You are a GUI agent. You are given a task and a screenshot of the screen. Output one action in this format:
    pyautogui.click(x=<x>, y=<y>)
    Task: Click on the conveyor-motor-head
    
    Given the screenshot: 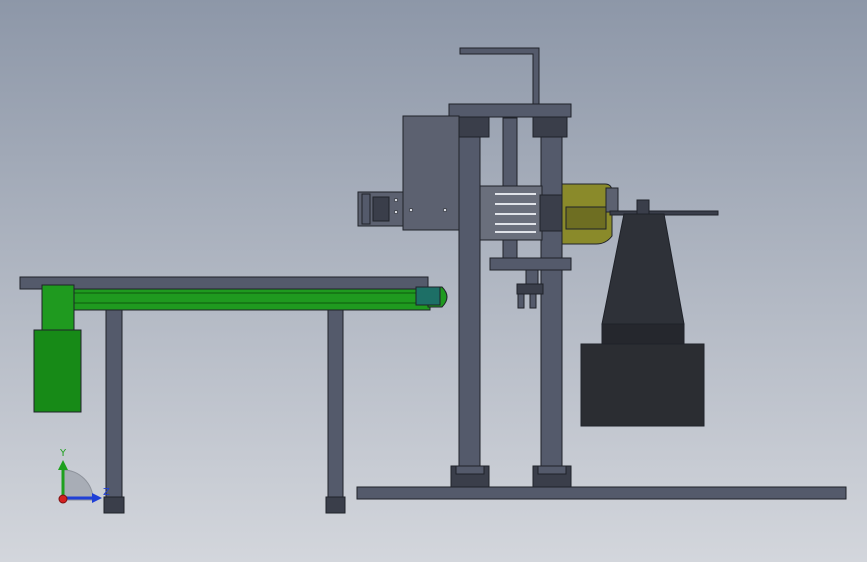 What is the action you would take?
    pyautogui.click(x=58, y=307)
    